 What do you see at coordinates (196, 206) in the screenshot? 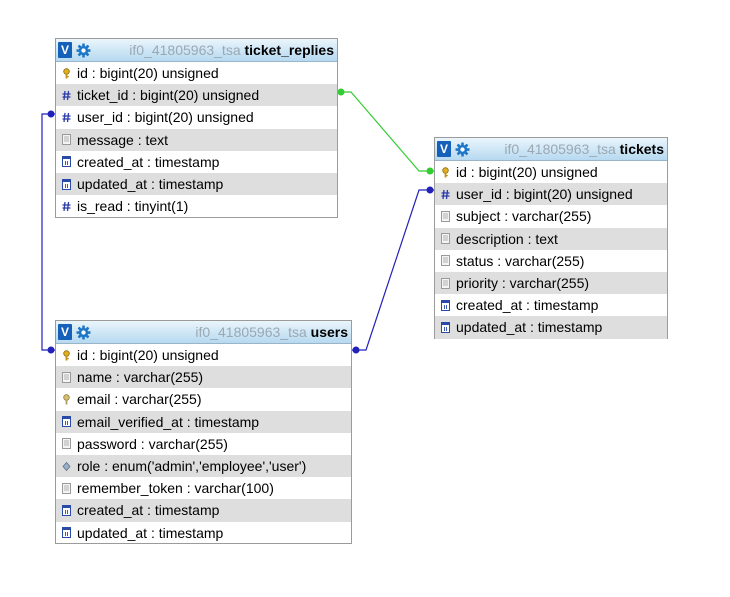
I see `column-row: is_read : tinyint(1)` at bounding box center [196, 206].